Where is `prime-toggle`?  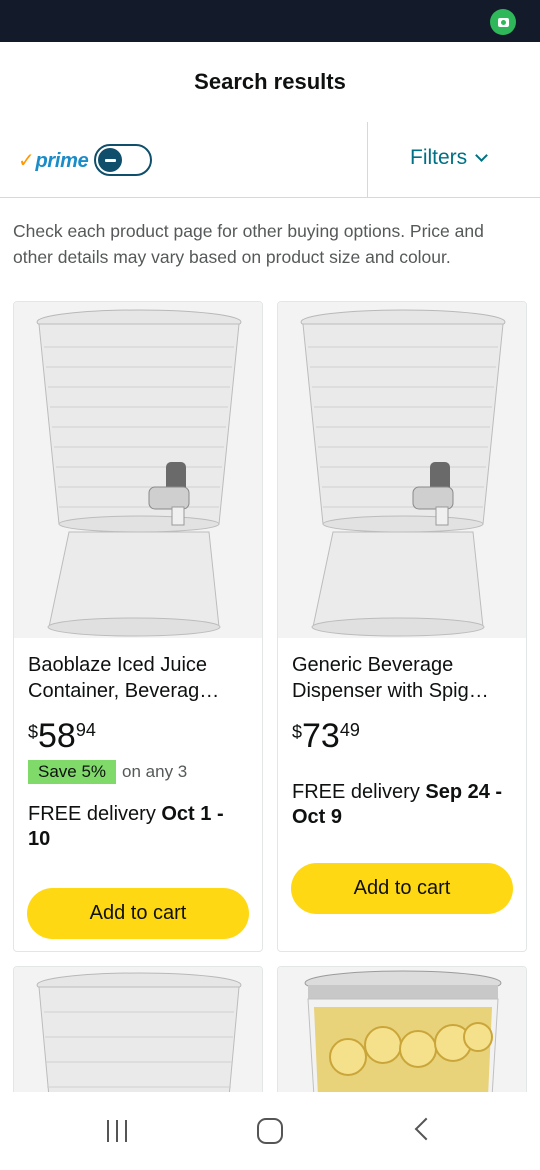
prime-toggle is located at coordinates (123, 160).